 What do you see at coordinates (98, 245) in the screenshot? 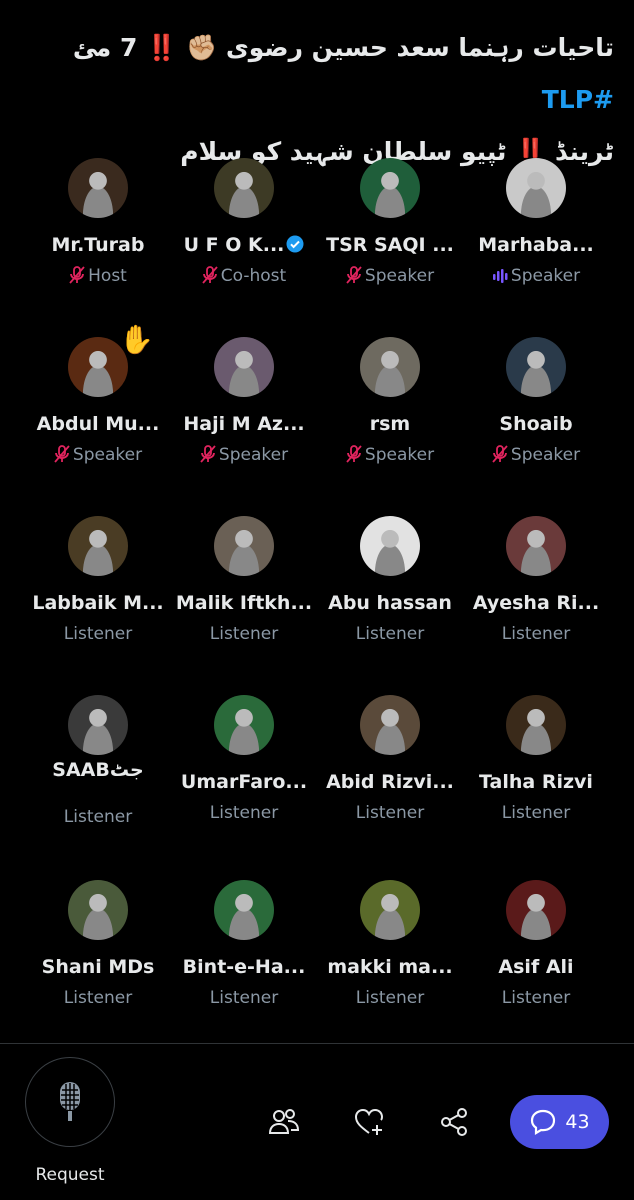
I see `participant-name-text: Mr.Turab` at bounding box center [98, 245].